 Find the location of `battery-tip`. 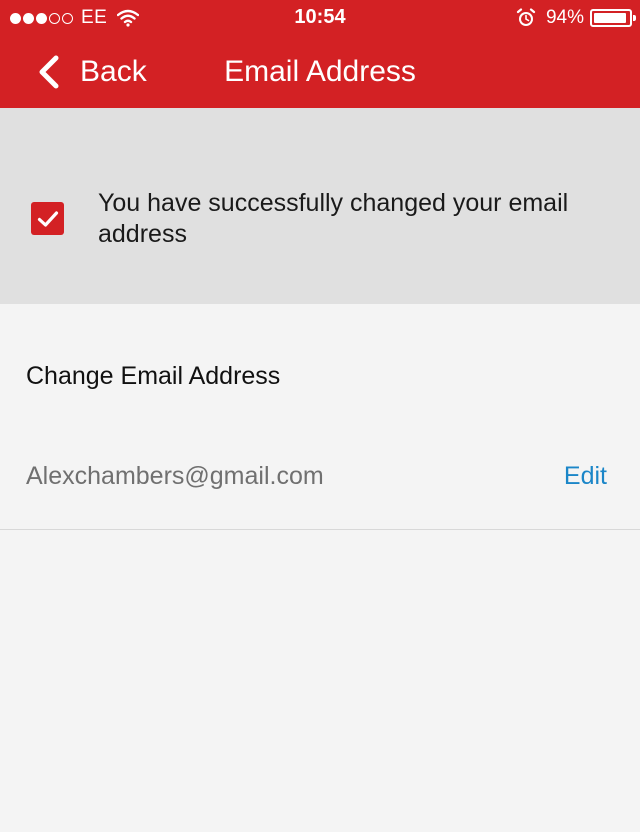

battery-tip is located at coordinates (634, 18).